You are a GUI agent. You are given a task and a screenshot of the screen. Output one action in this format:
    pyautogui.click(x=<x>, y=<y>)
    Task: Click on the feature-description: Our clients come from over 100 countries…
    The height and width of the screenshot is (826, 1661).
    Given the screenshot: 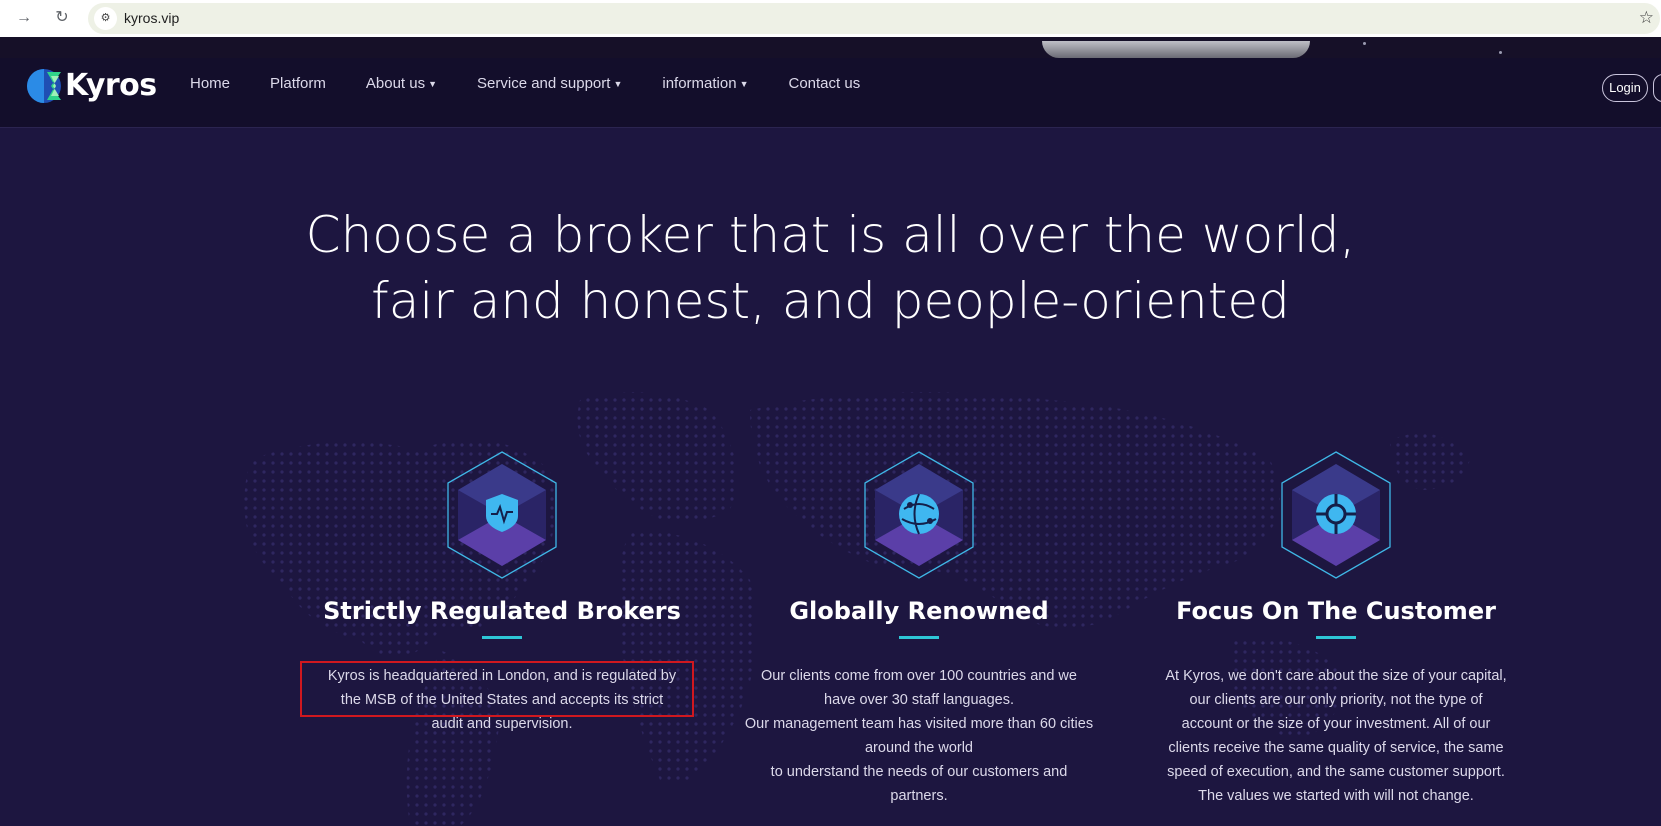 What is the action you would take?
    pyautogui.click(x=919, y=736)
    